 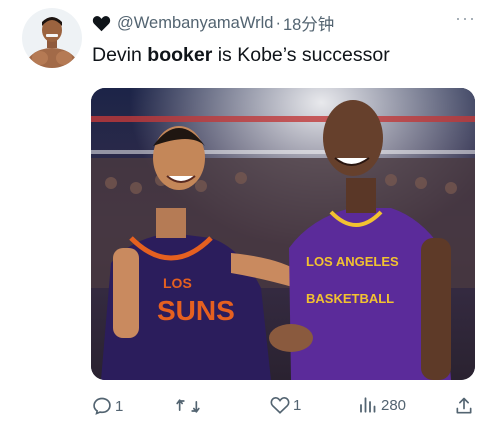 I want to click on views-button: 280, so click(x=382, y=405).